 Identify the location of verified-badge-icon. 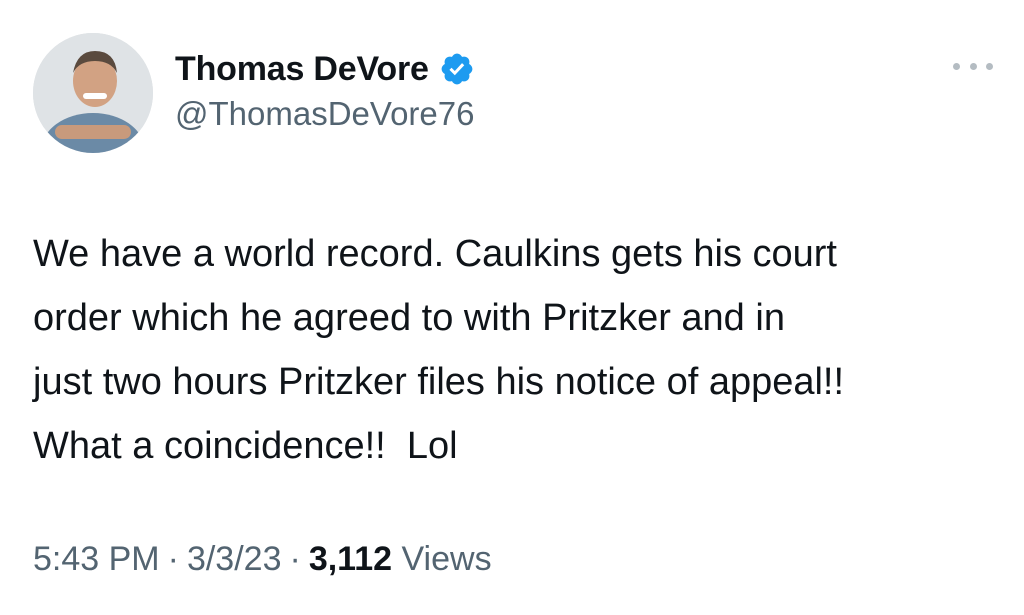
(457, 69).